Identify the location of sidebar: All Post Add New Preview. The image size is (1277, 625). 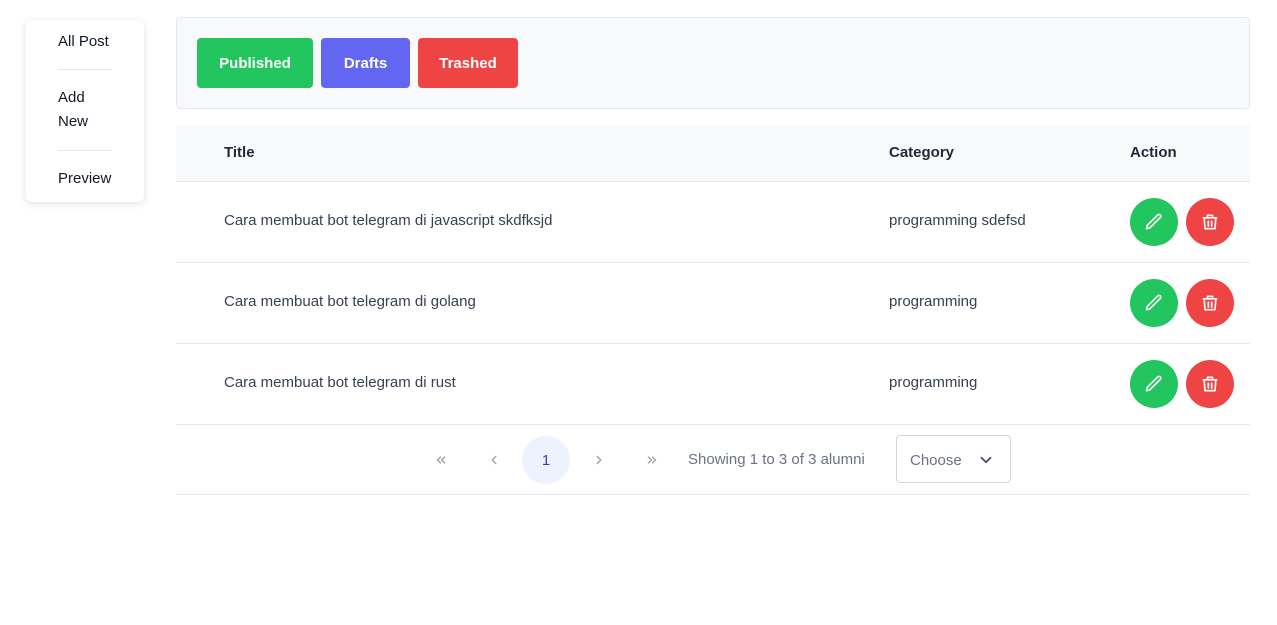
(85, 111).